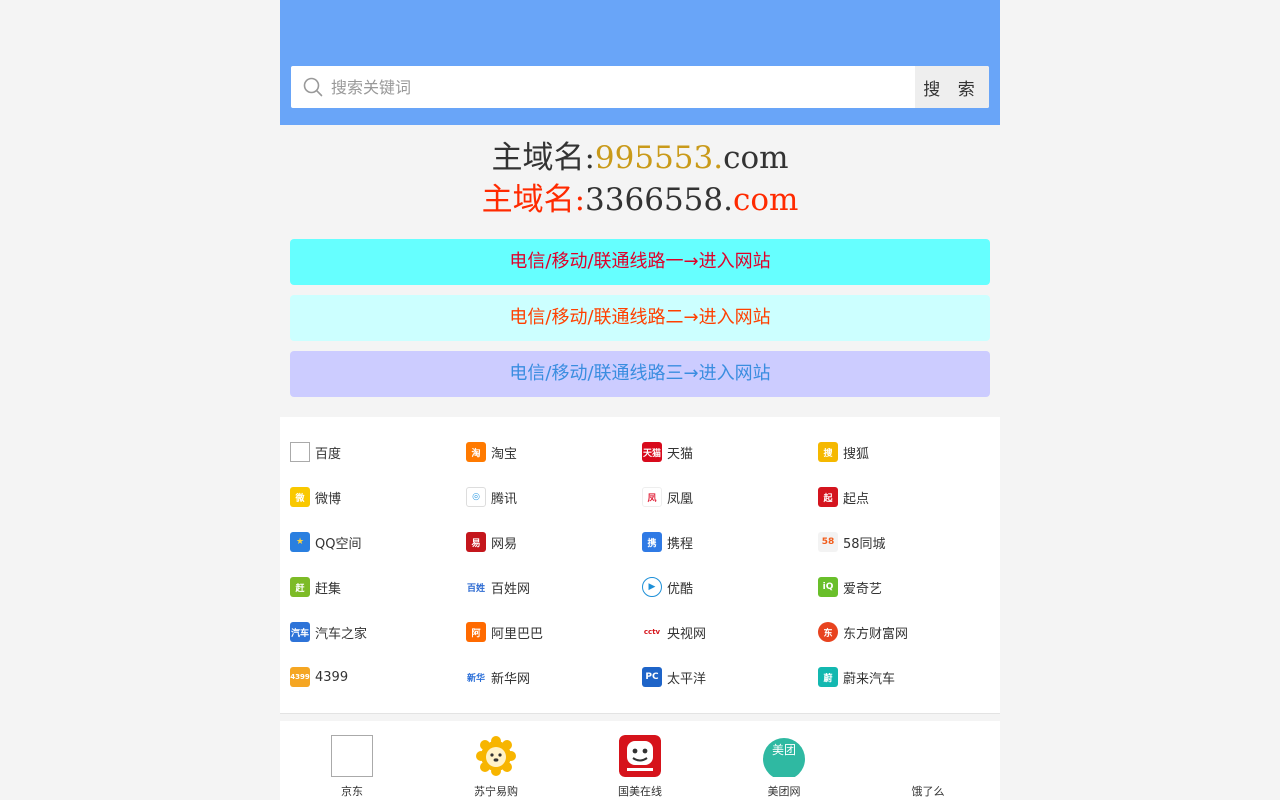 The image size is (1280, 800). Describe the element at coordinates (341, 634) in the screenshot. I see `link-label: 汽车之家` at that location.